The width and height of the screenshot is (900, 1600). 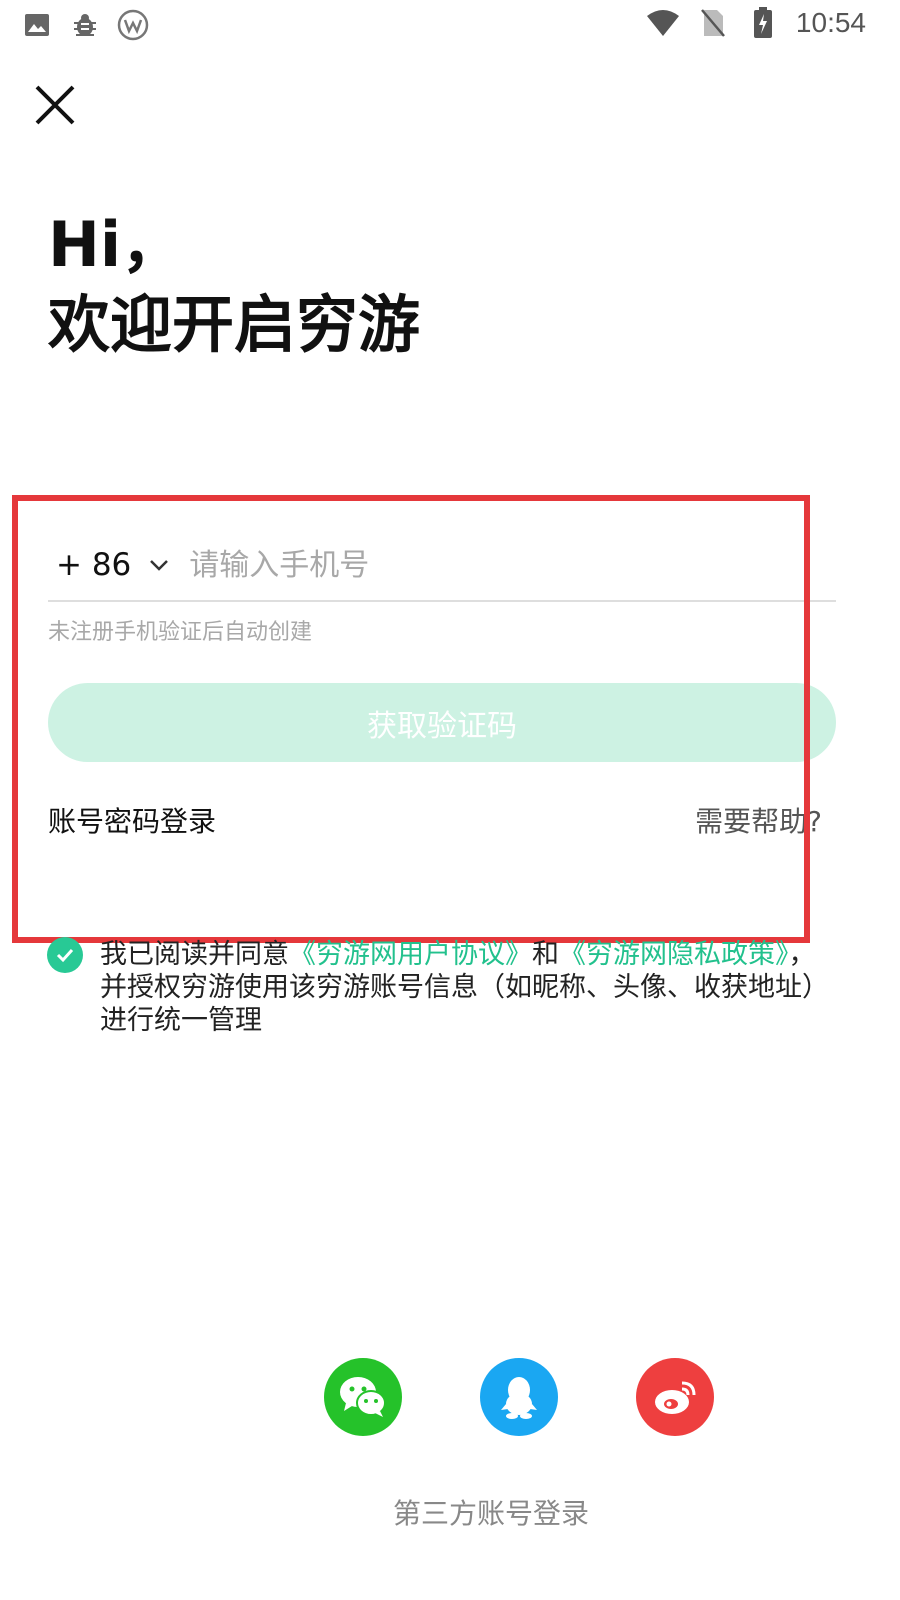 I want to click on w-logo-icon, so click(x=133, y=25).